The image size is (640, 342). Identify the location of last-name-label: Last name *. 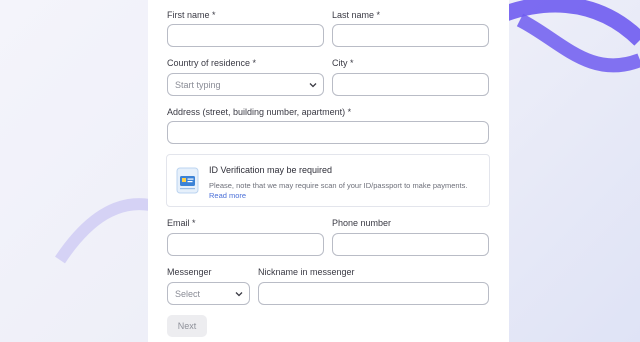
(356, 15).